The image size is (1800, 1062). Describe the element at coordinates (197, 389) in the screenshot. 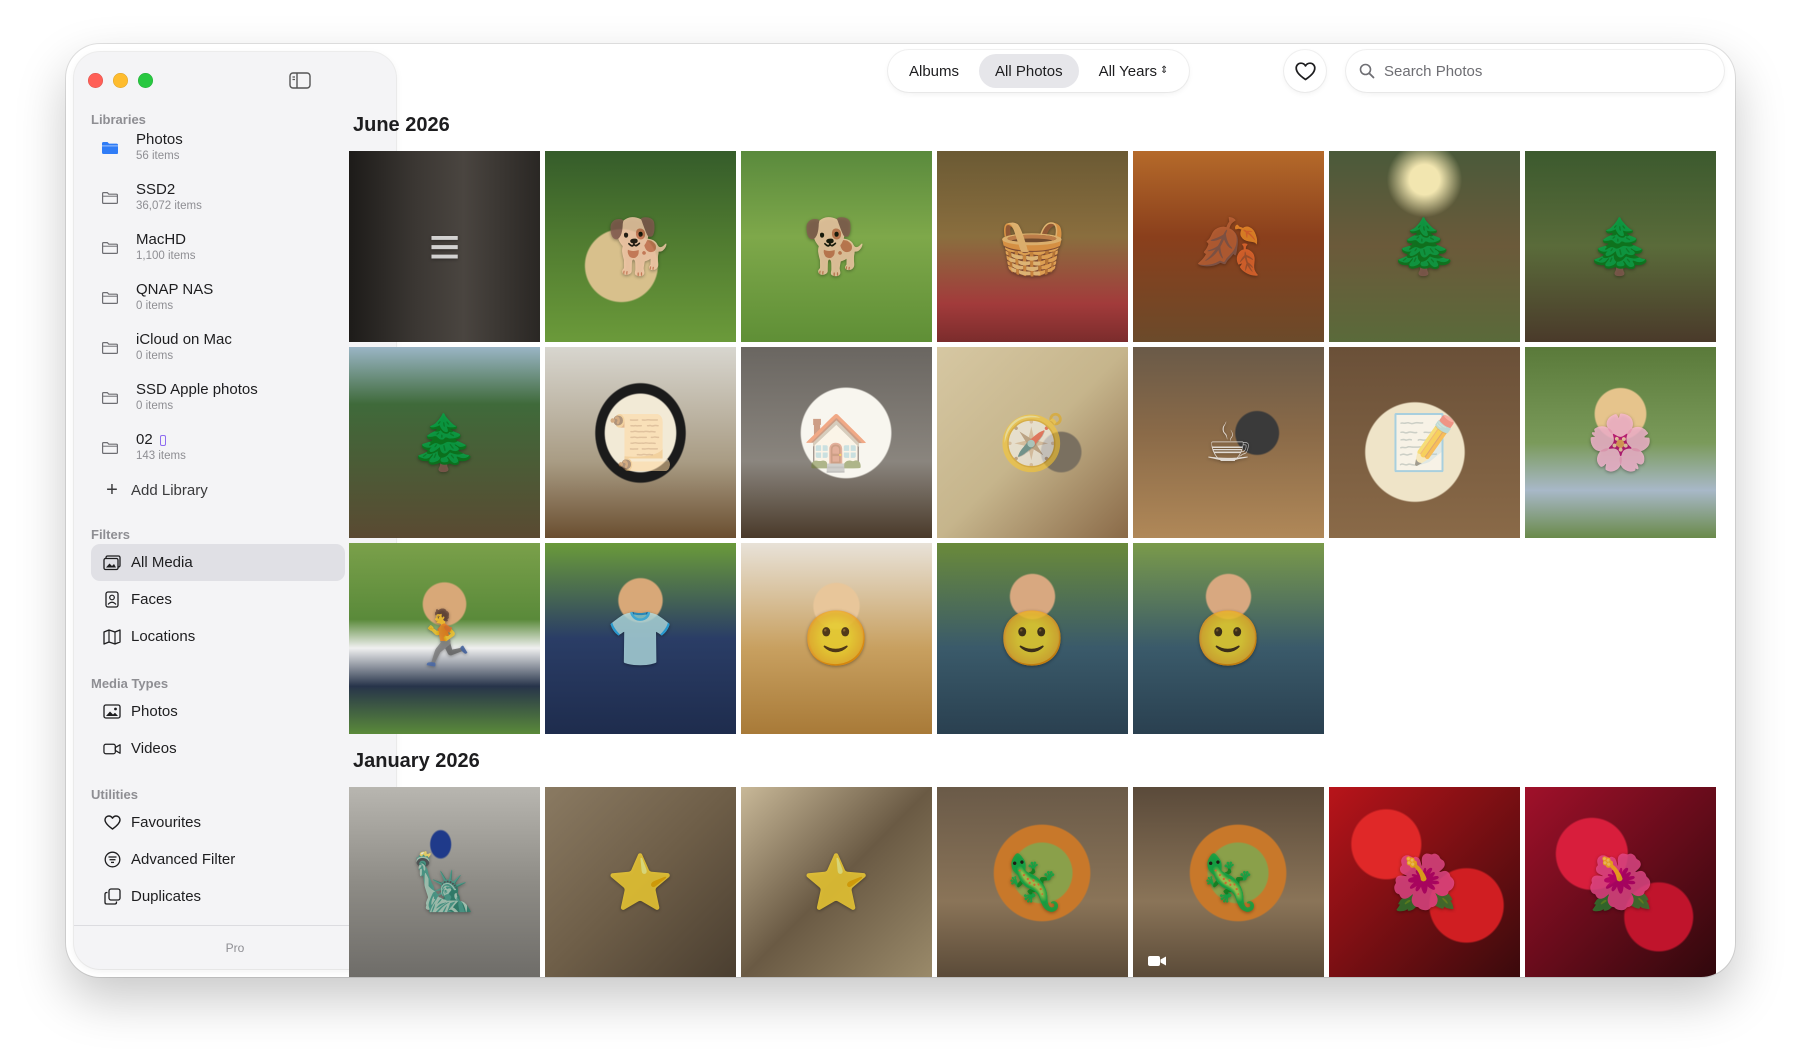

I see `library-name: SSD Apple photos` at that location.